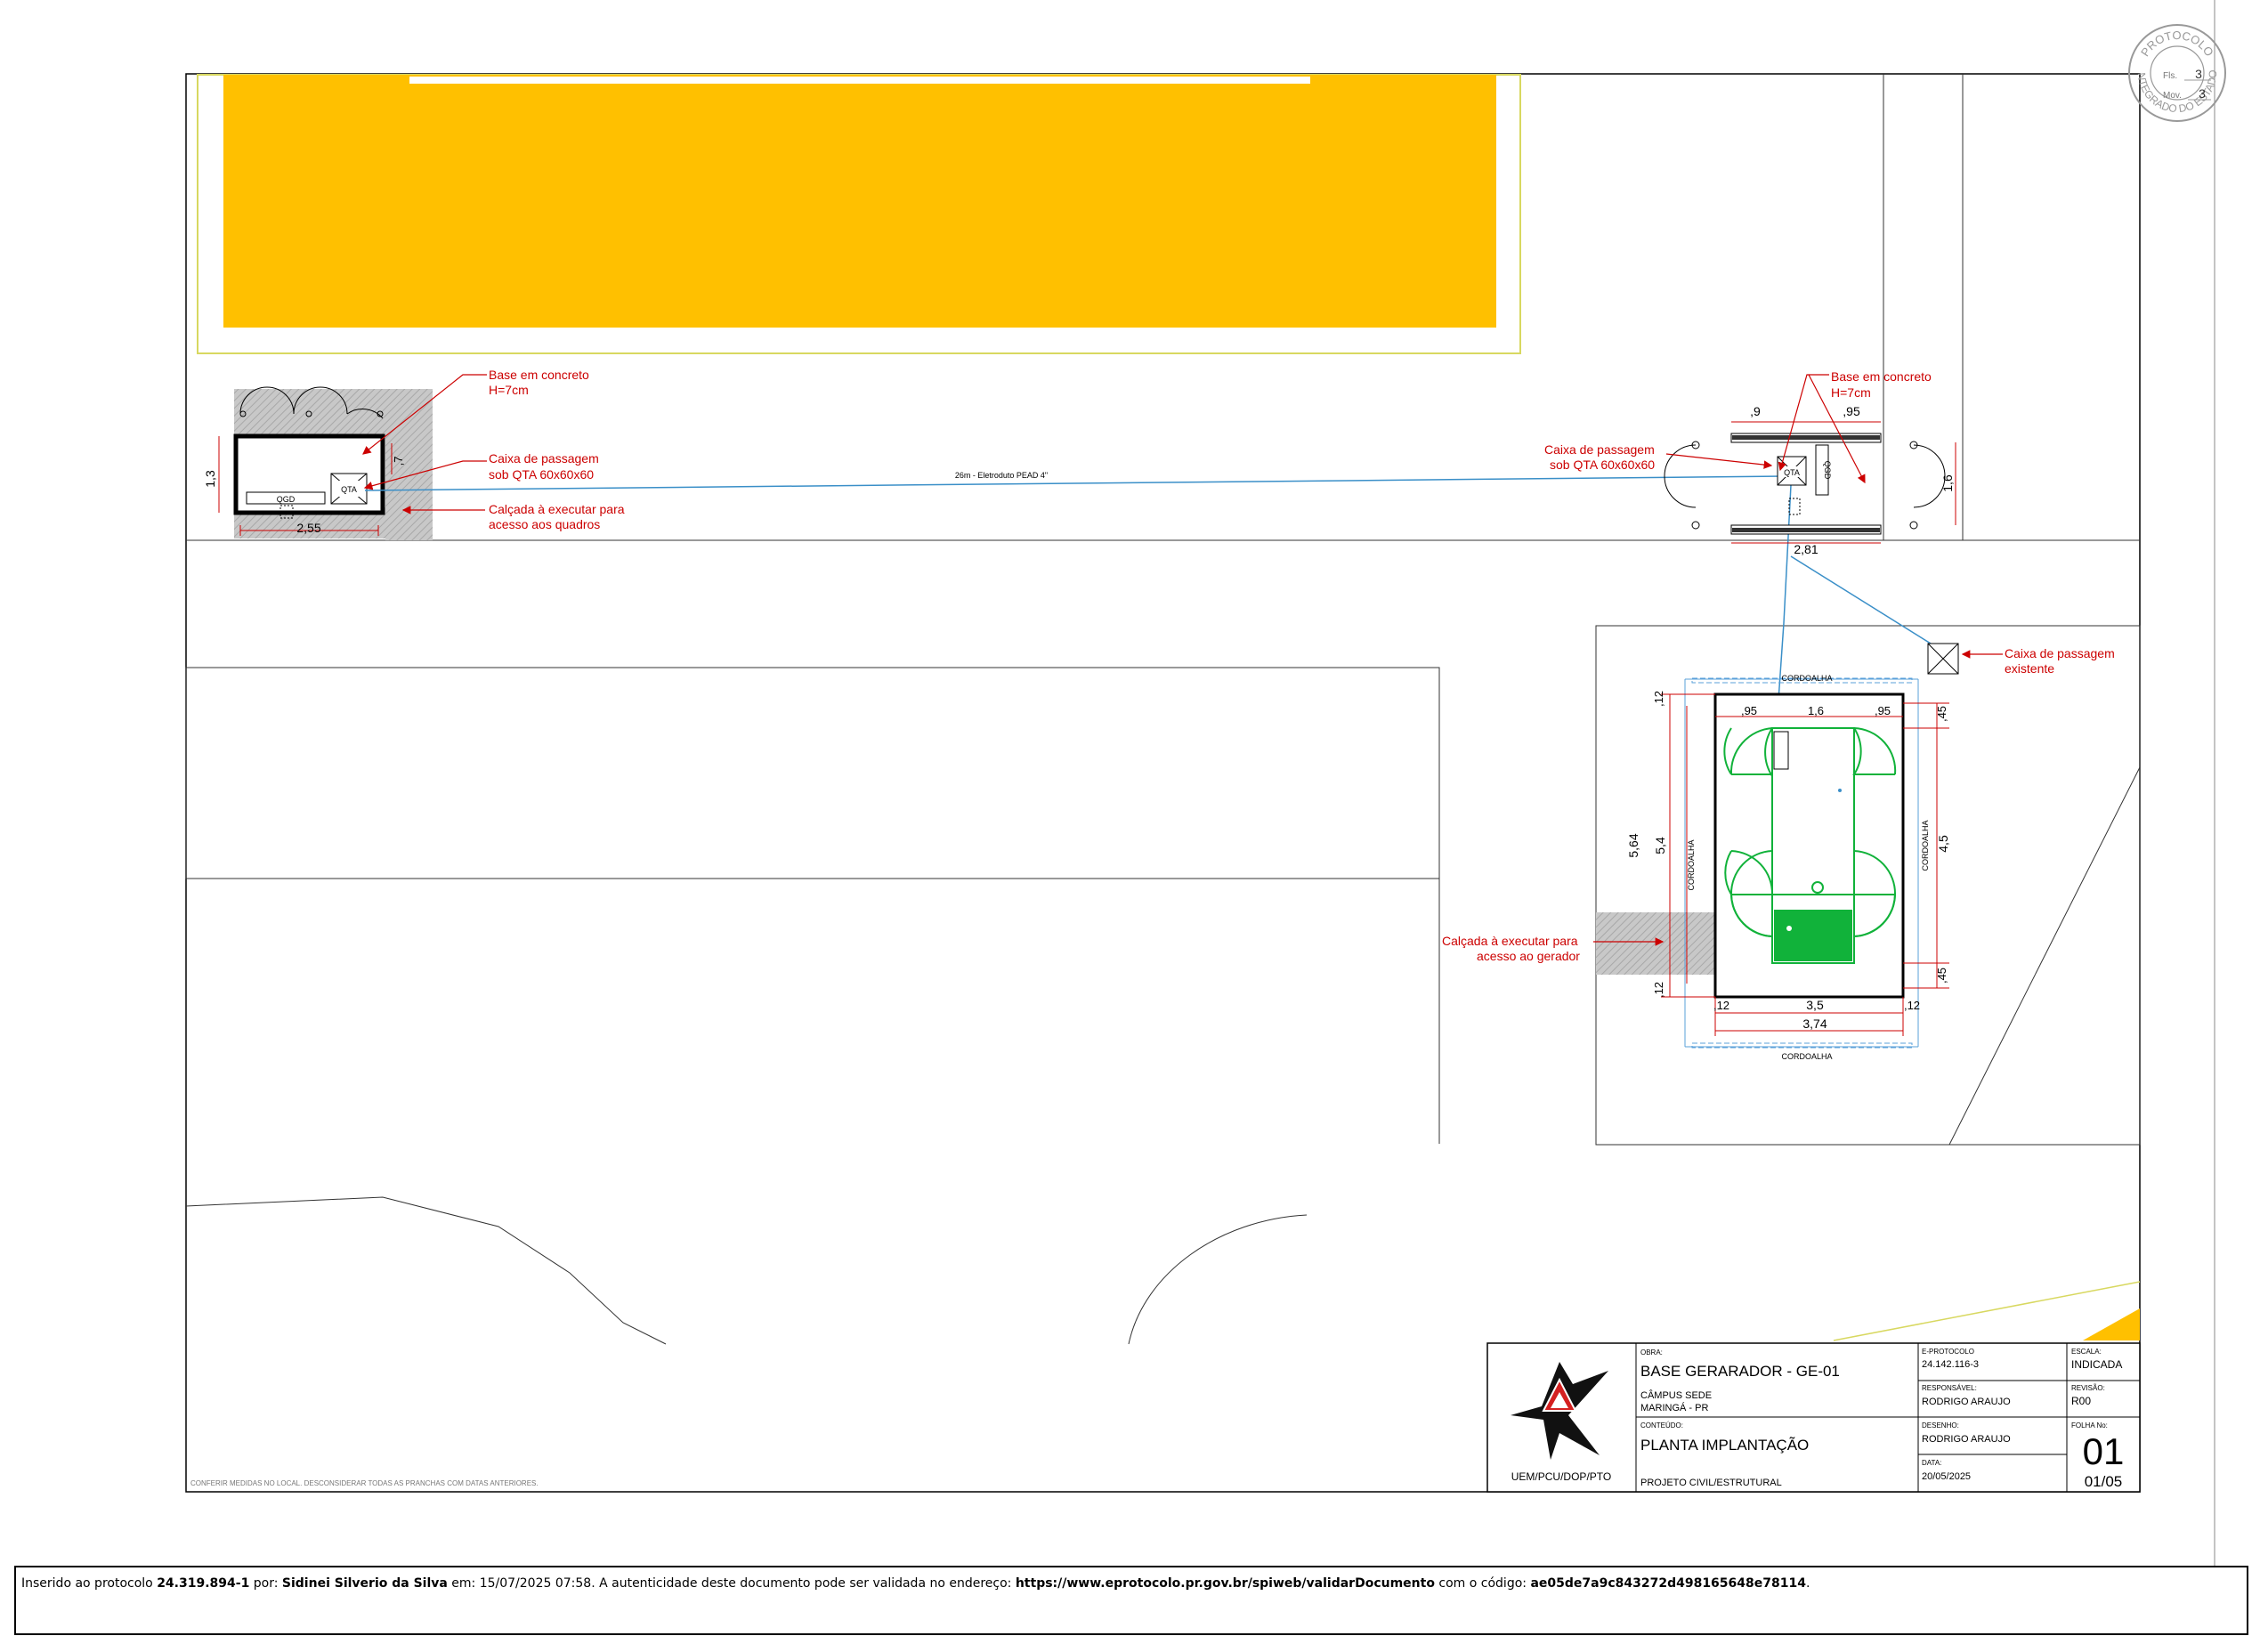 This screenshot has width=2268, height=1636. Describe the element at coordinates (1724, 1445) in the screenshot. I see `title-conteudo: PLANTA IMPLANTAÇÃO` at that location.